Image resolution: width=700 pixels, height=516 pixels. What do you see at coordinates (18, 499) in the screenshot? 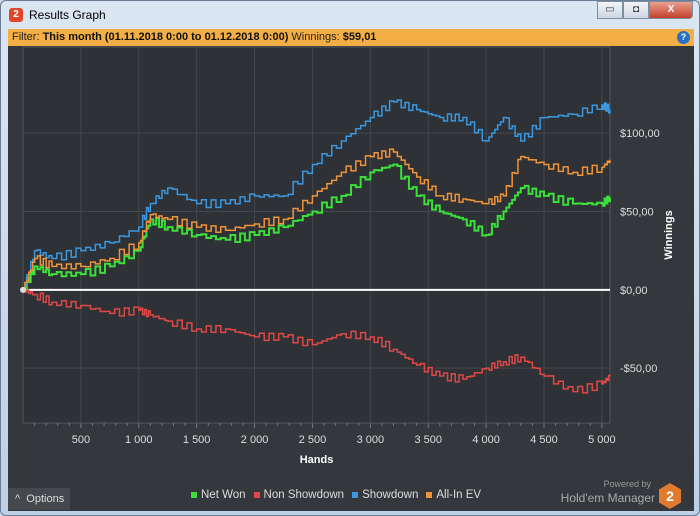
I see `chevron-up-icon: ^` at bounding box center [18, 499].